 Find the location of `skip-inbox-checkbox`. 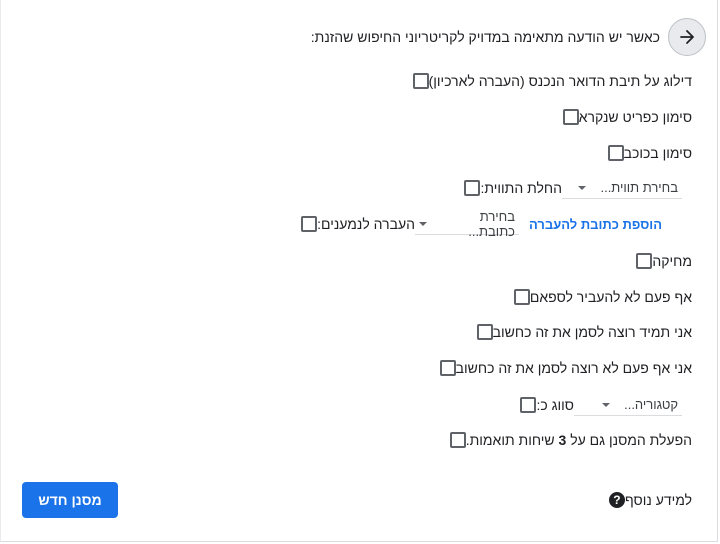

skip-inbox-checkbox is located at coordinates (420, 81).